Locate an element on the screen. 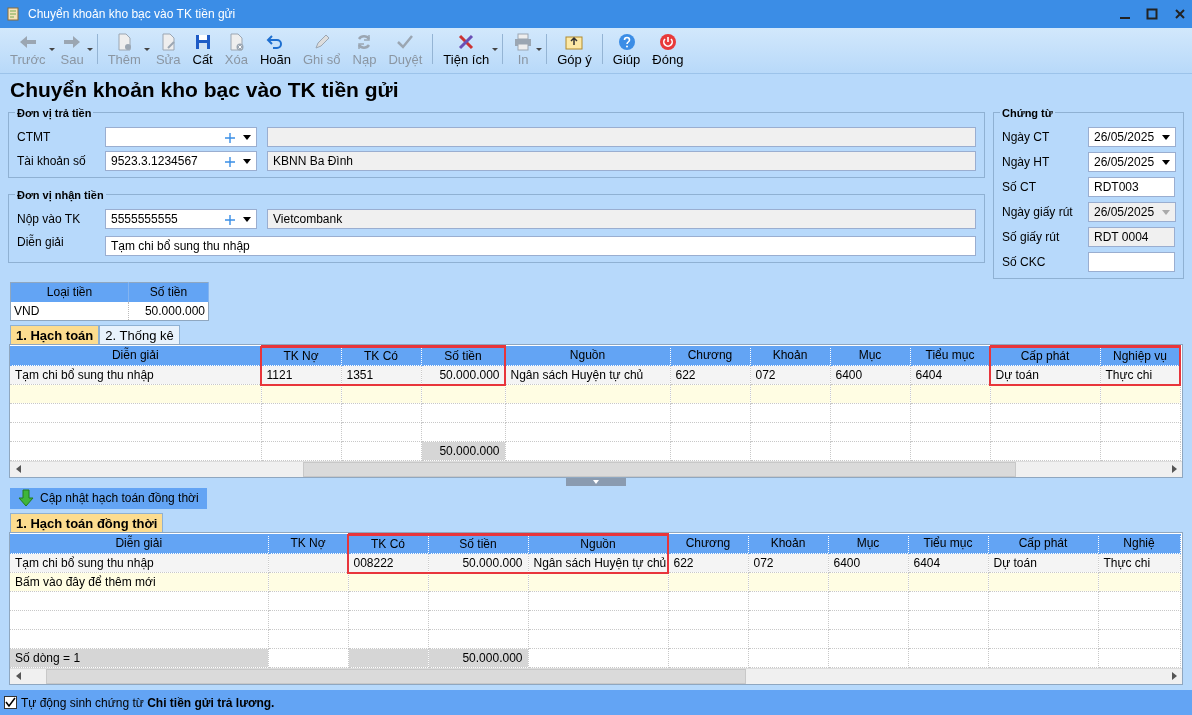  field-label: Diễn giải is located at coordinates (41, 242).